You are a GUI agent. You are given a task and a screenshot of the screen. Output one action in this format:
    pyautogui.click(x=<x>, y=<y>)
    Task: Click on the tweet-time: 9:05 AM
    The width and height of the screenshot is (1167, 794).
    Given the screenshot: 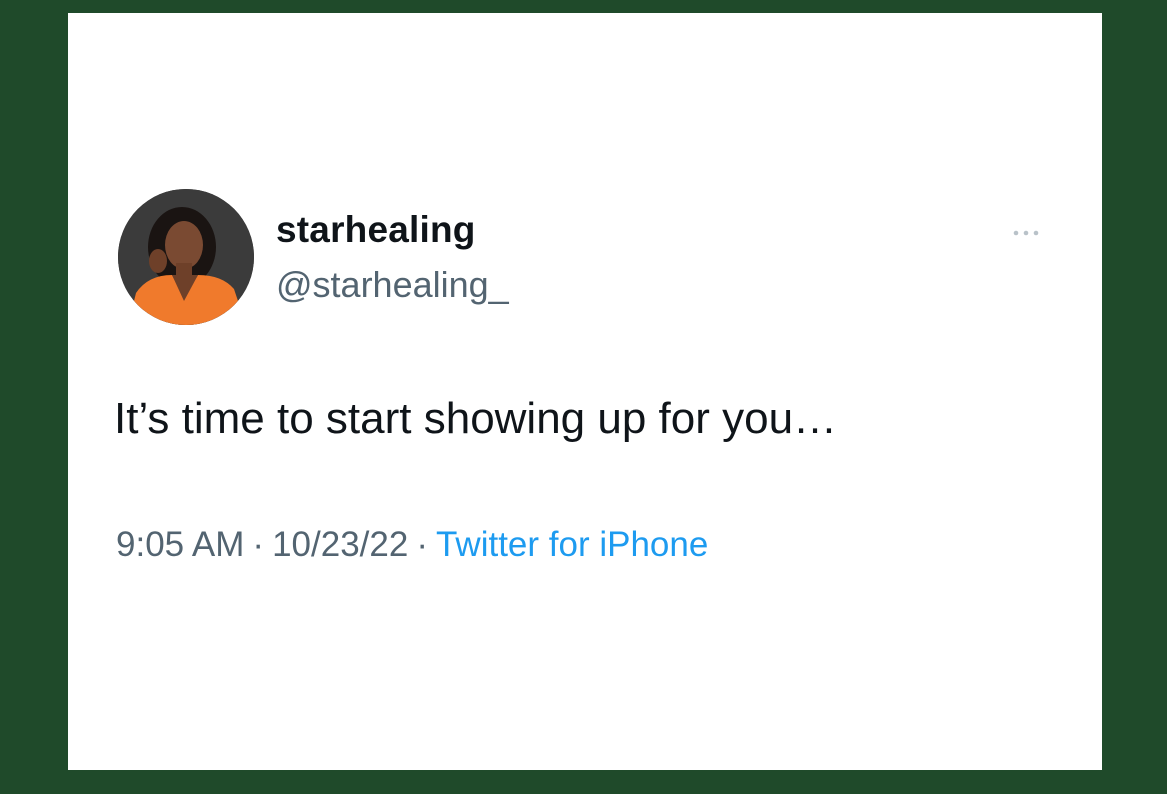 What is the action you would take?
    pyautogui.click(x=180, y=544)
    